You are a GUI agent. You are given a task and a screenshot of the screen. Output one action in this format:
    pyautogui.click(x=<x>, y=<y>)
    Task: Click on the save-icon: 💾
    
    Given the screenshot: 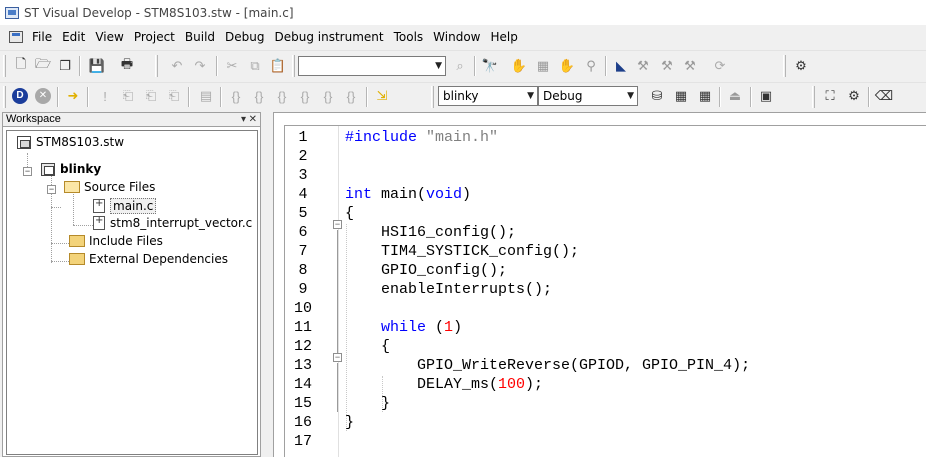 What is the action you would take?
    pyautogui.click(x=97, y=66)
    